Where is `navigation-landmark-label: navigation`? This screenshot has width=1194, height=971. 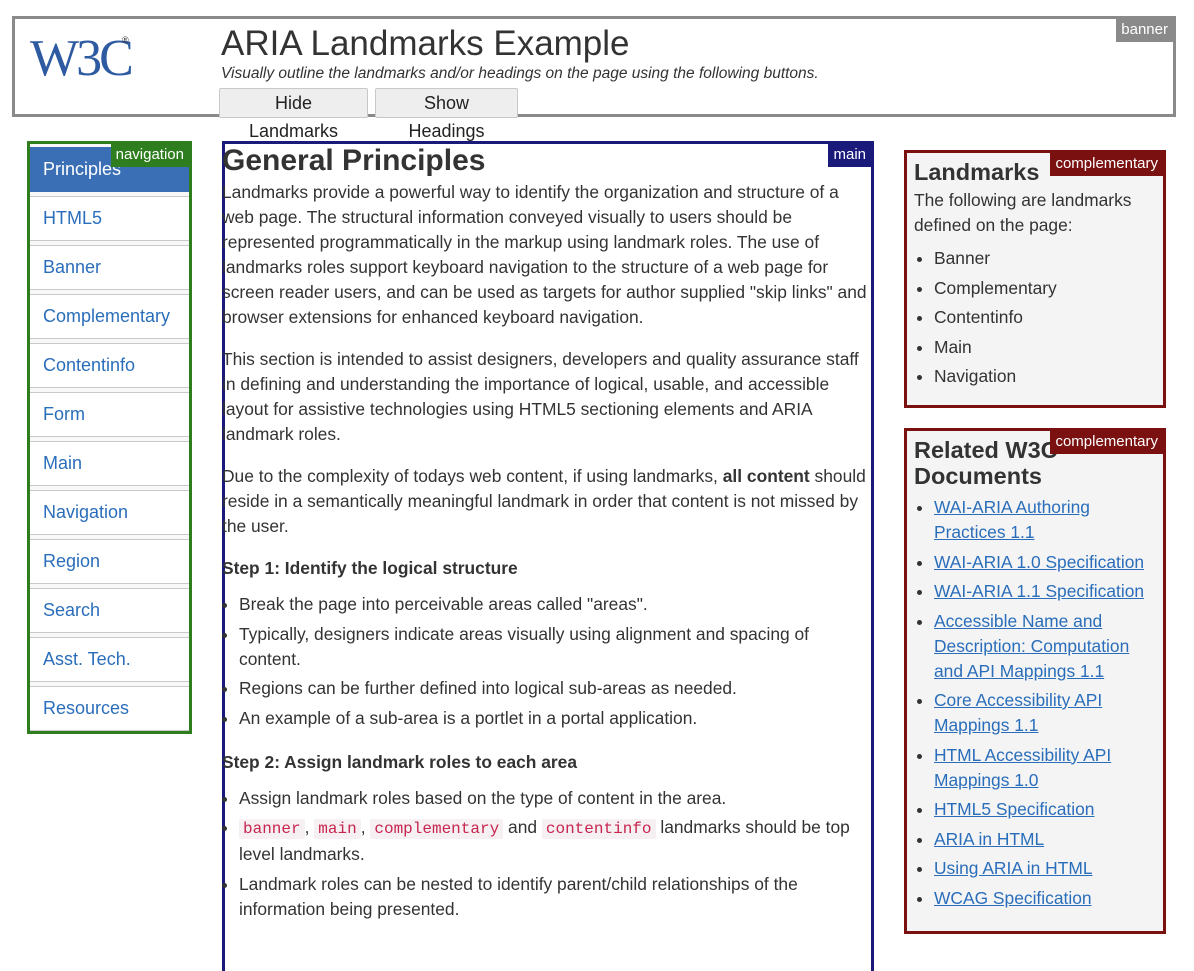 navigation-landmark-label: navigation is located at coordinates (149, 155).